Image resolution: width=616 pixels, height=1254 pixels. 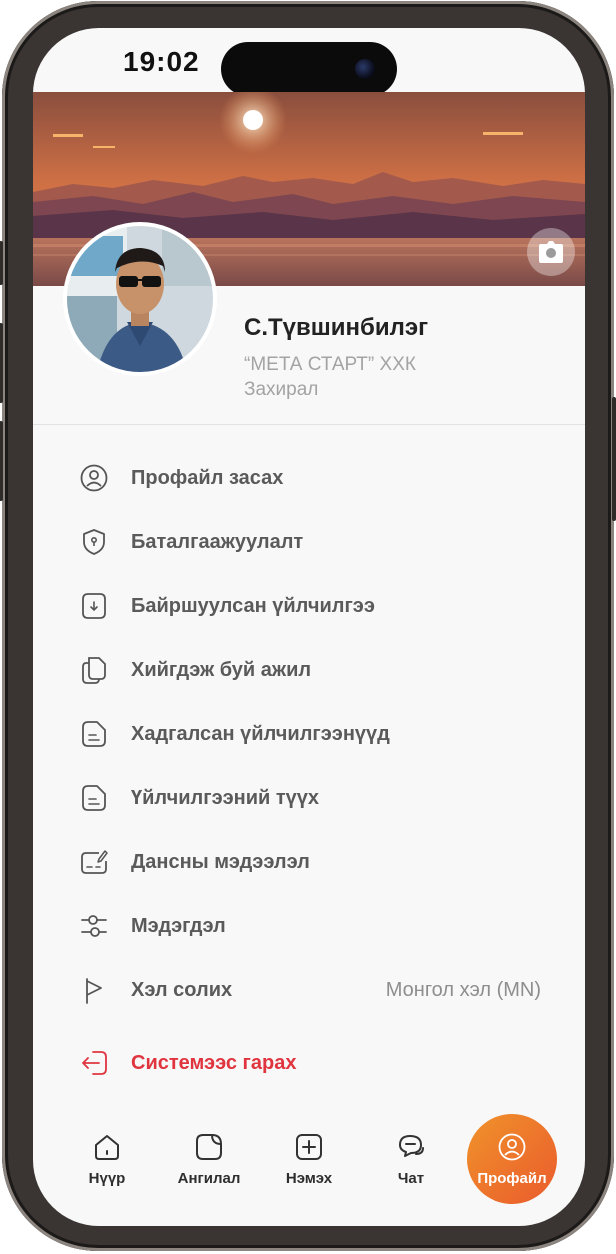 I want to click on menu-item-label: Үйлчилгээний түүх, so click(x=225, y=797).